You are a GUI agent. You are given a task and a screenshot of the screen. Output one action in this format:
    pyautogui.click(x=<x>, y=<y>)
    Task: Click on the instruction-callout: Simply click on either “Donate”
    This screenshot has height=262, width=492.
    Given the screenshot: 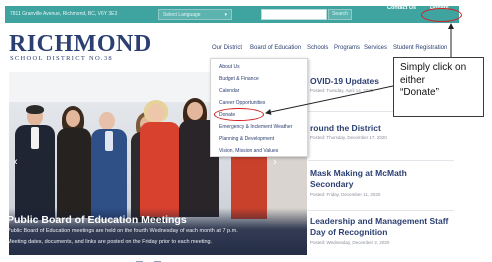 What is the action you would take?
    pyautogui.click(x=438, y=87)
    